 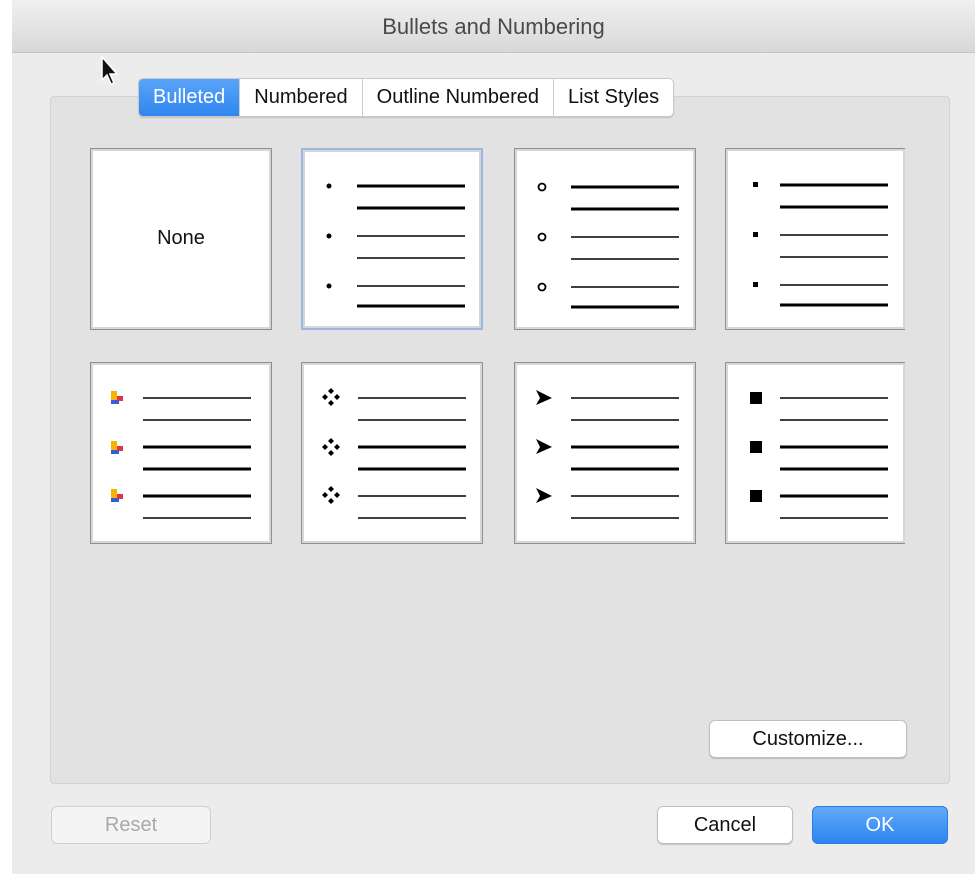 I want to click on small-square-bullet-preview, so click(x=820, y=244).